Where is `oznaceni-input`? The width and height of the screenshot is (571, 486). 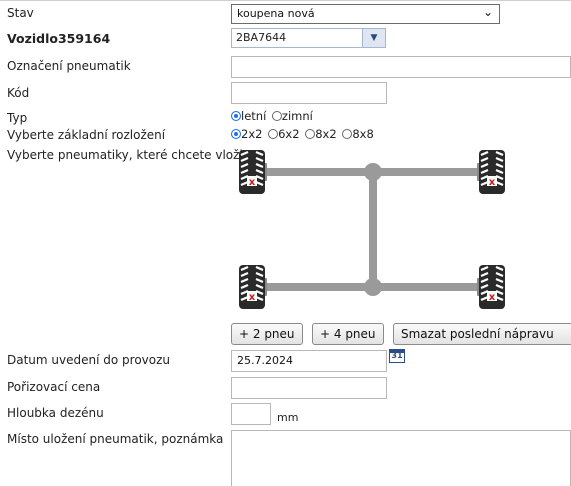 oznaceni-input is located at coordinates (401, 67).